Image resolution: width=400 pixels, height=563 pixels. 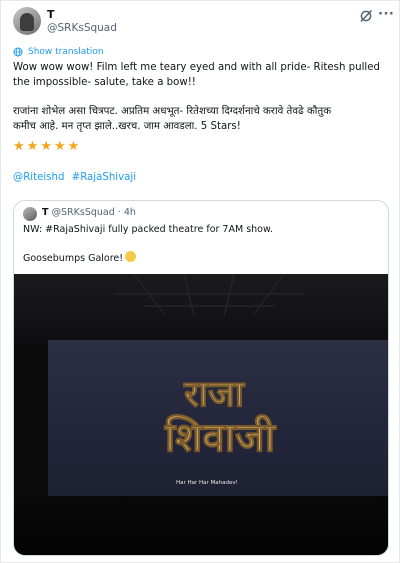 I want to click on quote-time: · 4h, so click(x=126, y=212).